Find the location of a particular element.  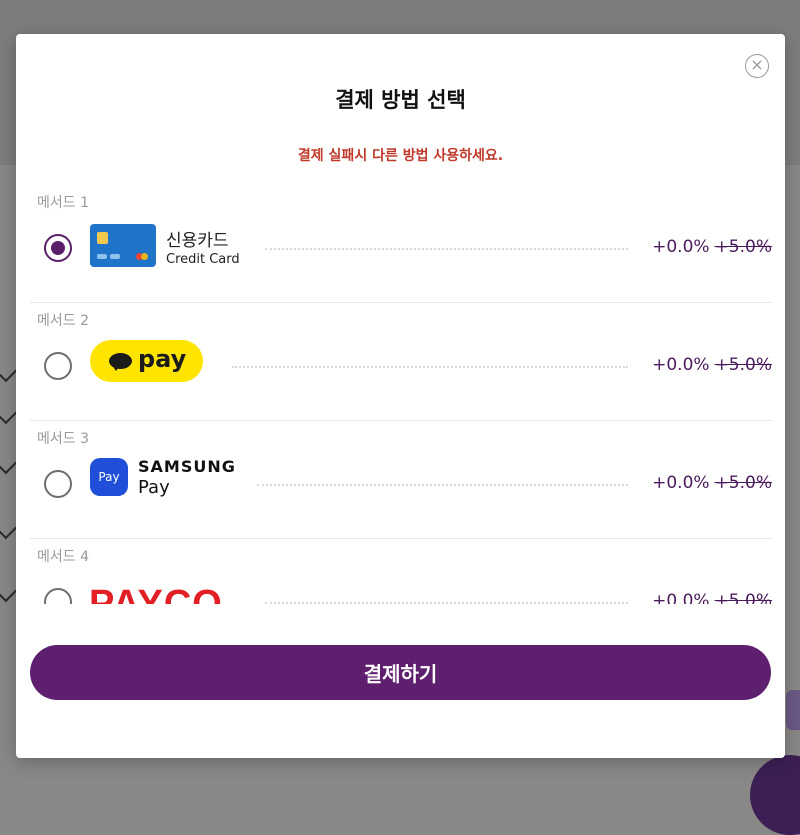

method-subtitle: Credit Card is located at coordinates (203, 259).